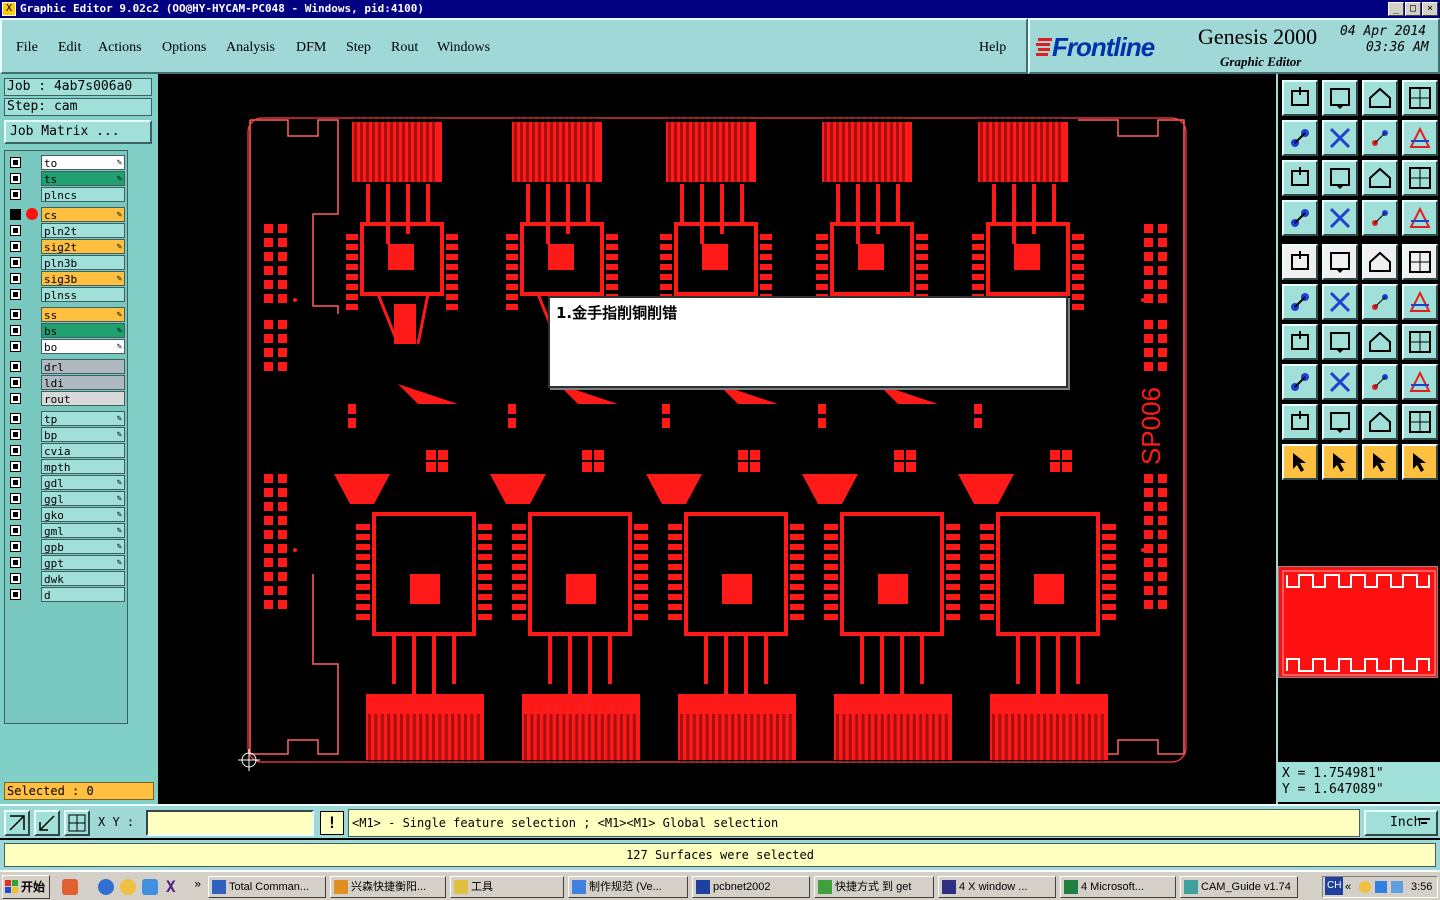 The height and width of the screenshot is (900, 1440). I want to click on layer-row-drl: drl, so click(67, 366).